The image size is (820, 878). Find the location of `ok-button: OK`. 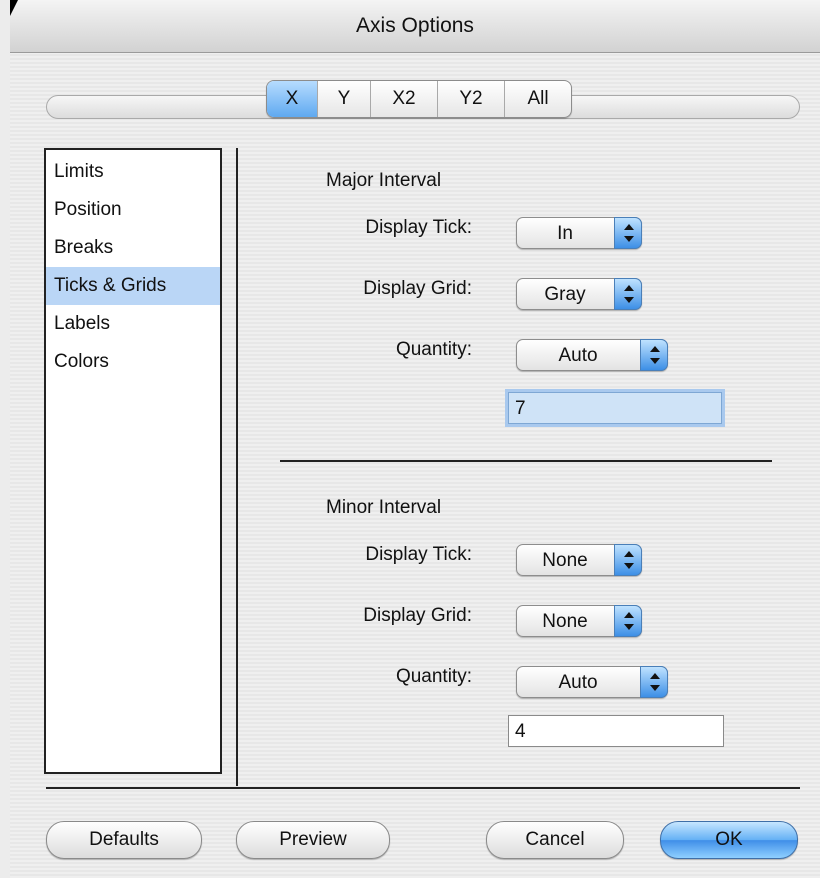

ok-button: OK is located at coordinates (729, 840).